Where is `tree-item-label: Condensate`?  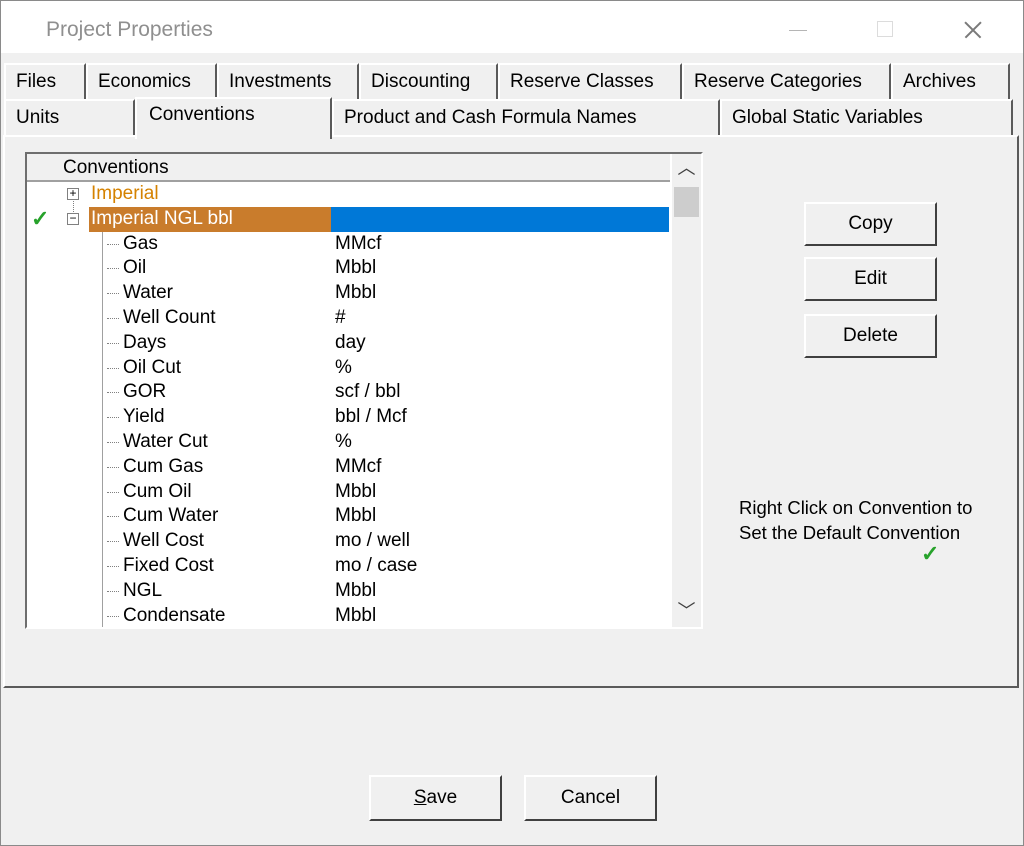
tree-item-label: Condensate is located at coordinates (174, 615).